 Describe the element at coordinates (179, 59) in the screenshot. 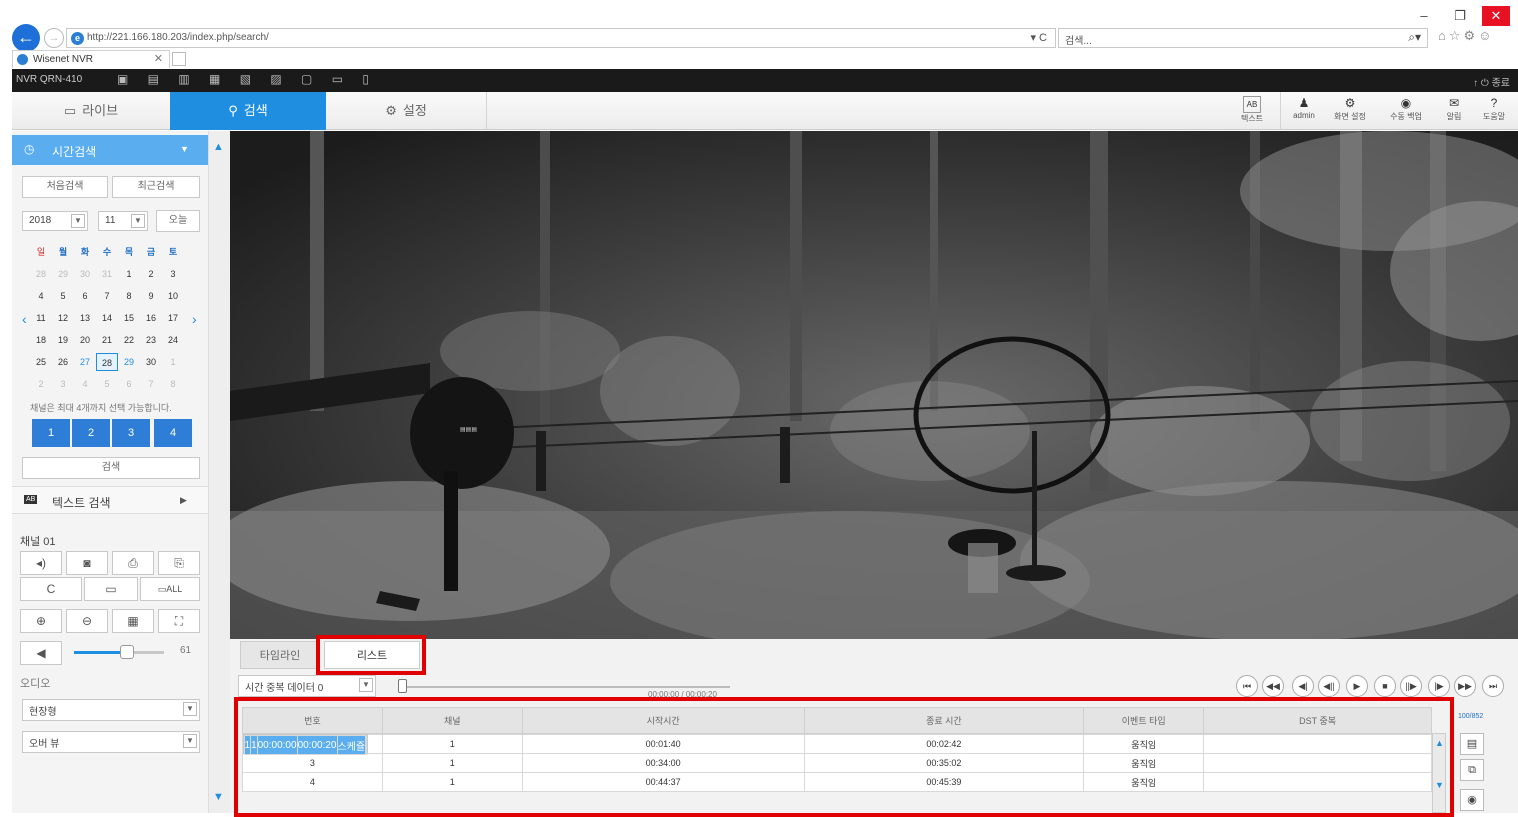

I see `new-tab-button` at that location.